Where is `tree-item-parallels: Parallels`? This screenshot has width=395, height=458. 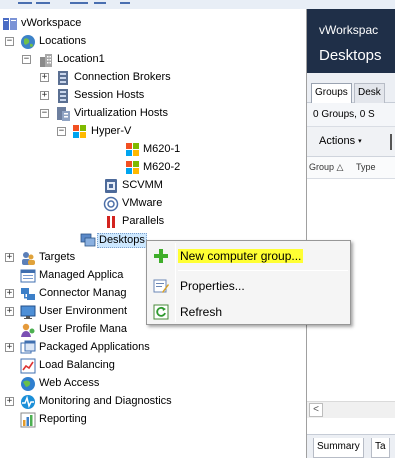
tree-item-parallels: Parallels is located at coordinates (153, 222).